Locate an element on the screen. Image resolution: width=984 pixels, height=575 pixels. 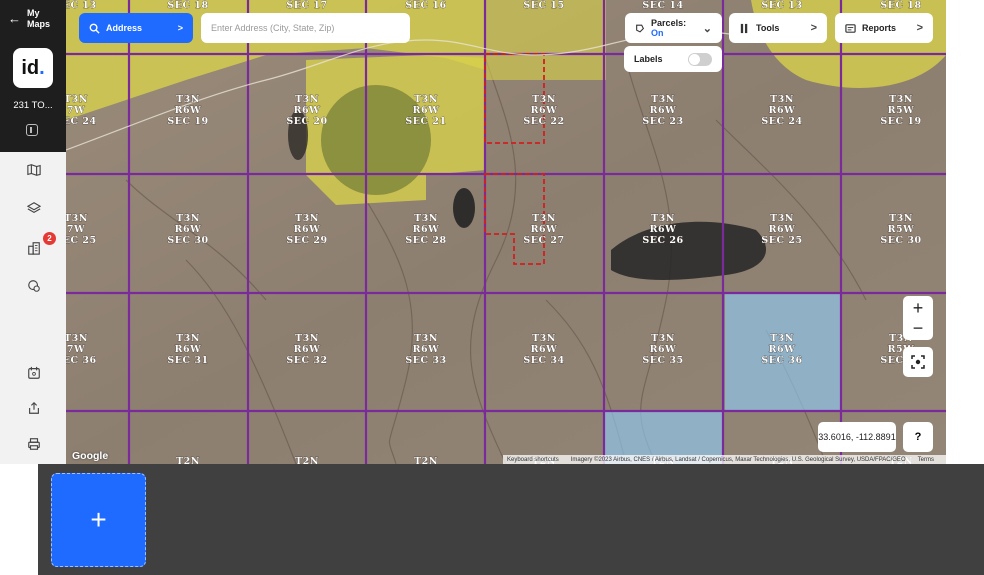
section-label: SEC 14 is located at coordinates (662, 5).